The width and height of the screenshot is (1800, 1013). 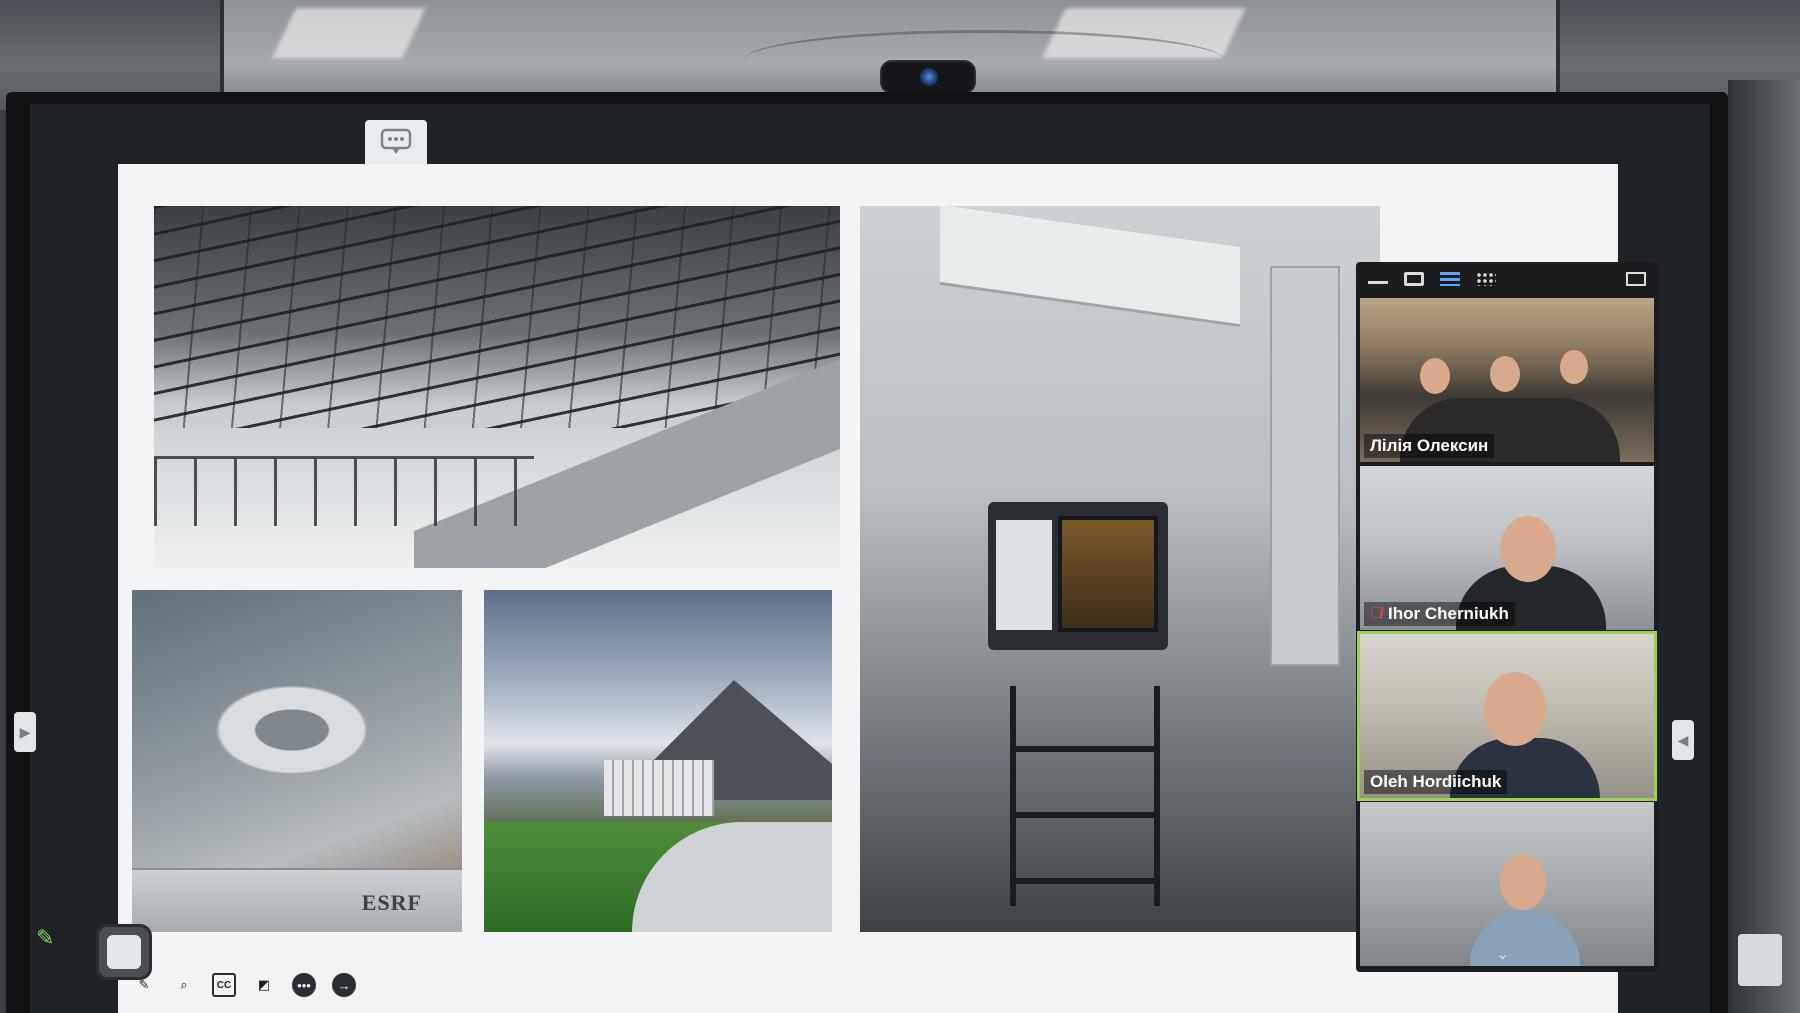 I want to click on zoom-icon: ⌕, so click(x=184, y=985).